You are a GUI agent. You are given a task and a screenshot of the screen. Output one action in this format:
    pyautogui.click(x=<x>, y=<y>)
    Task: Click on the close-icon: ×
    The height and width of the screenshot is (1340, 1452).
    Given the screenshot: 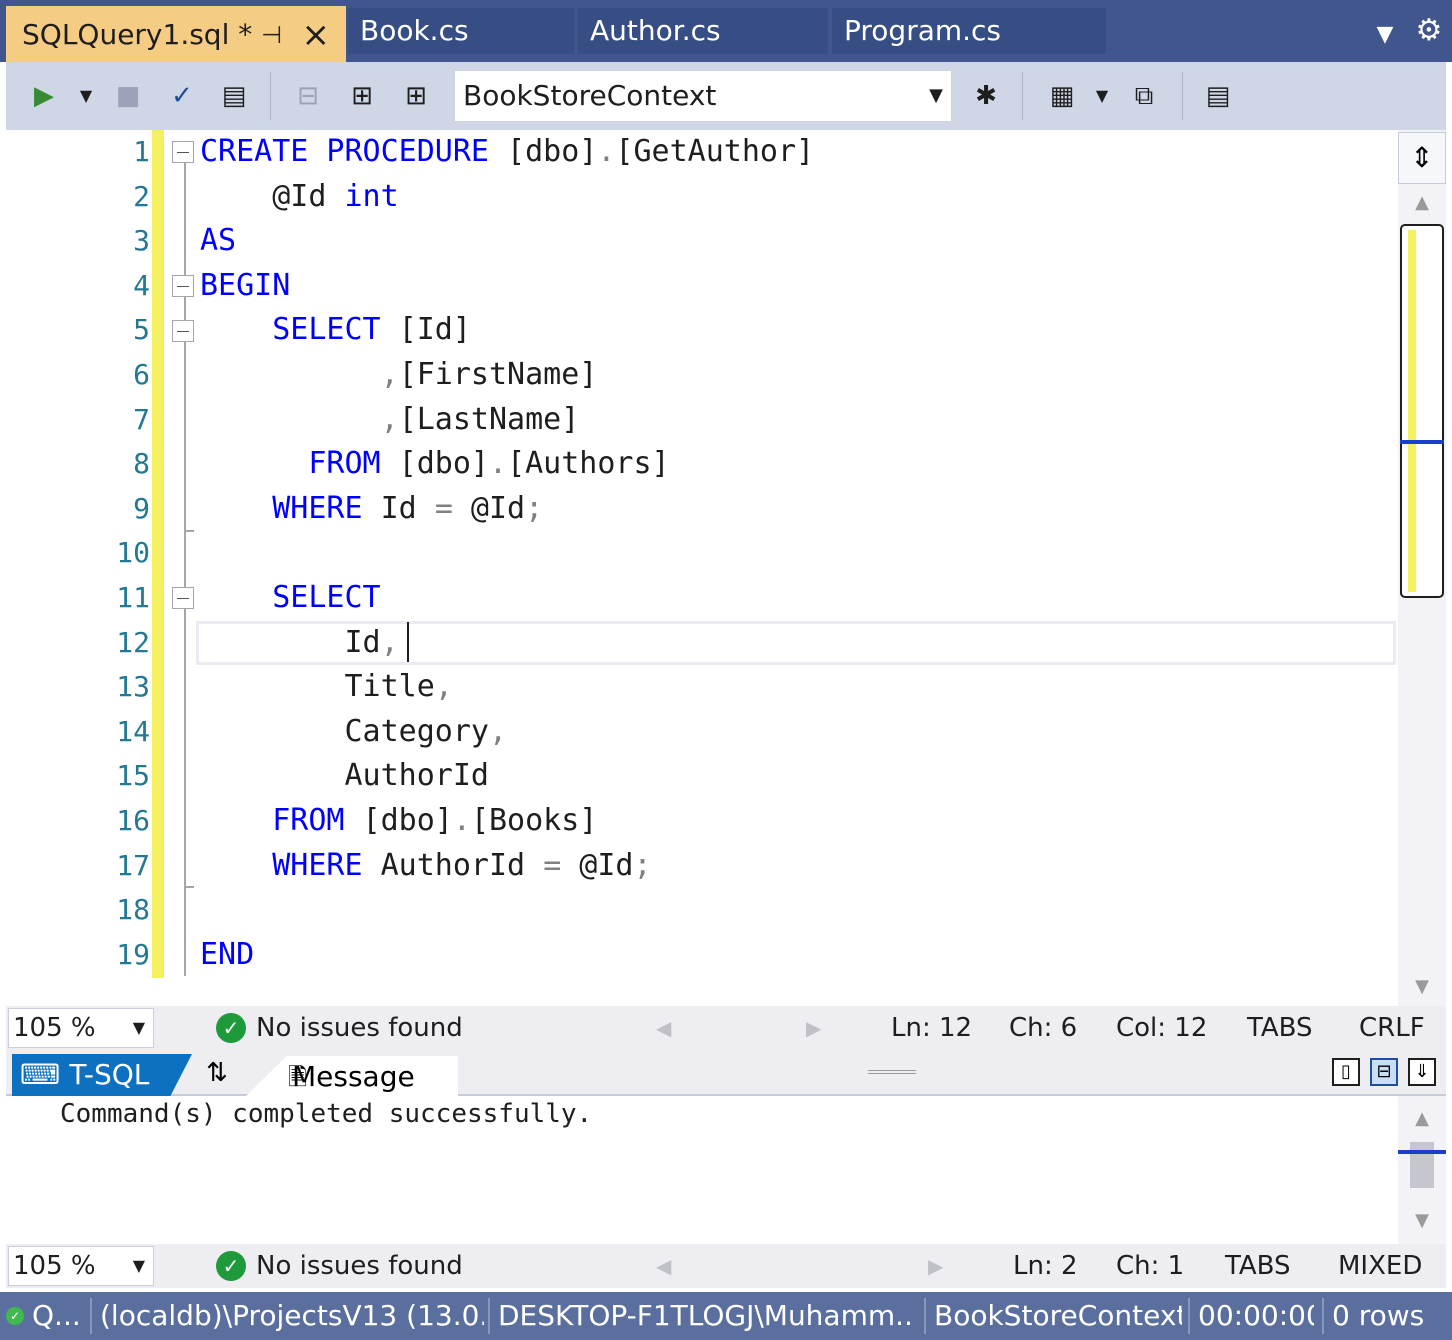 What is the action you would take?
    pyautogui.click(x=316, y=35)
    